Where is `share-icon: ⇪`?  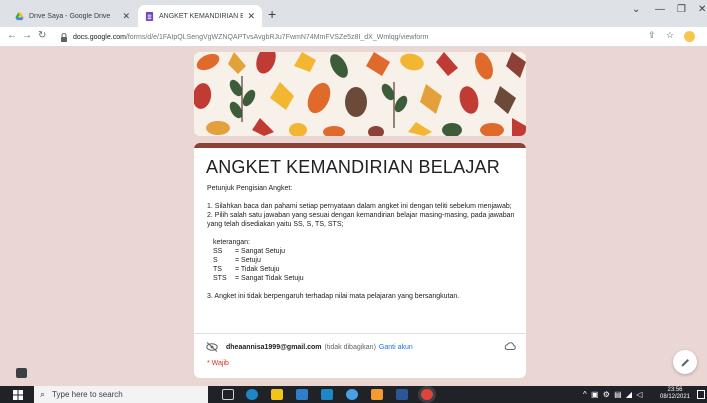
share-icon: ⇪ is located at coordinates (652, 35).